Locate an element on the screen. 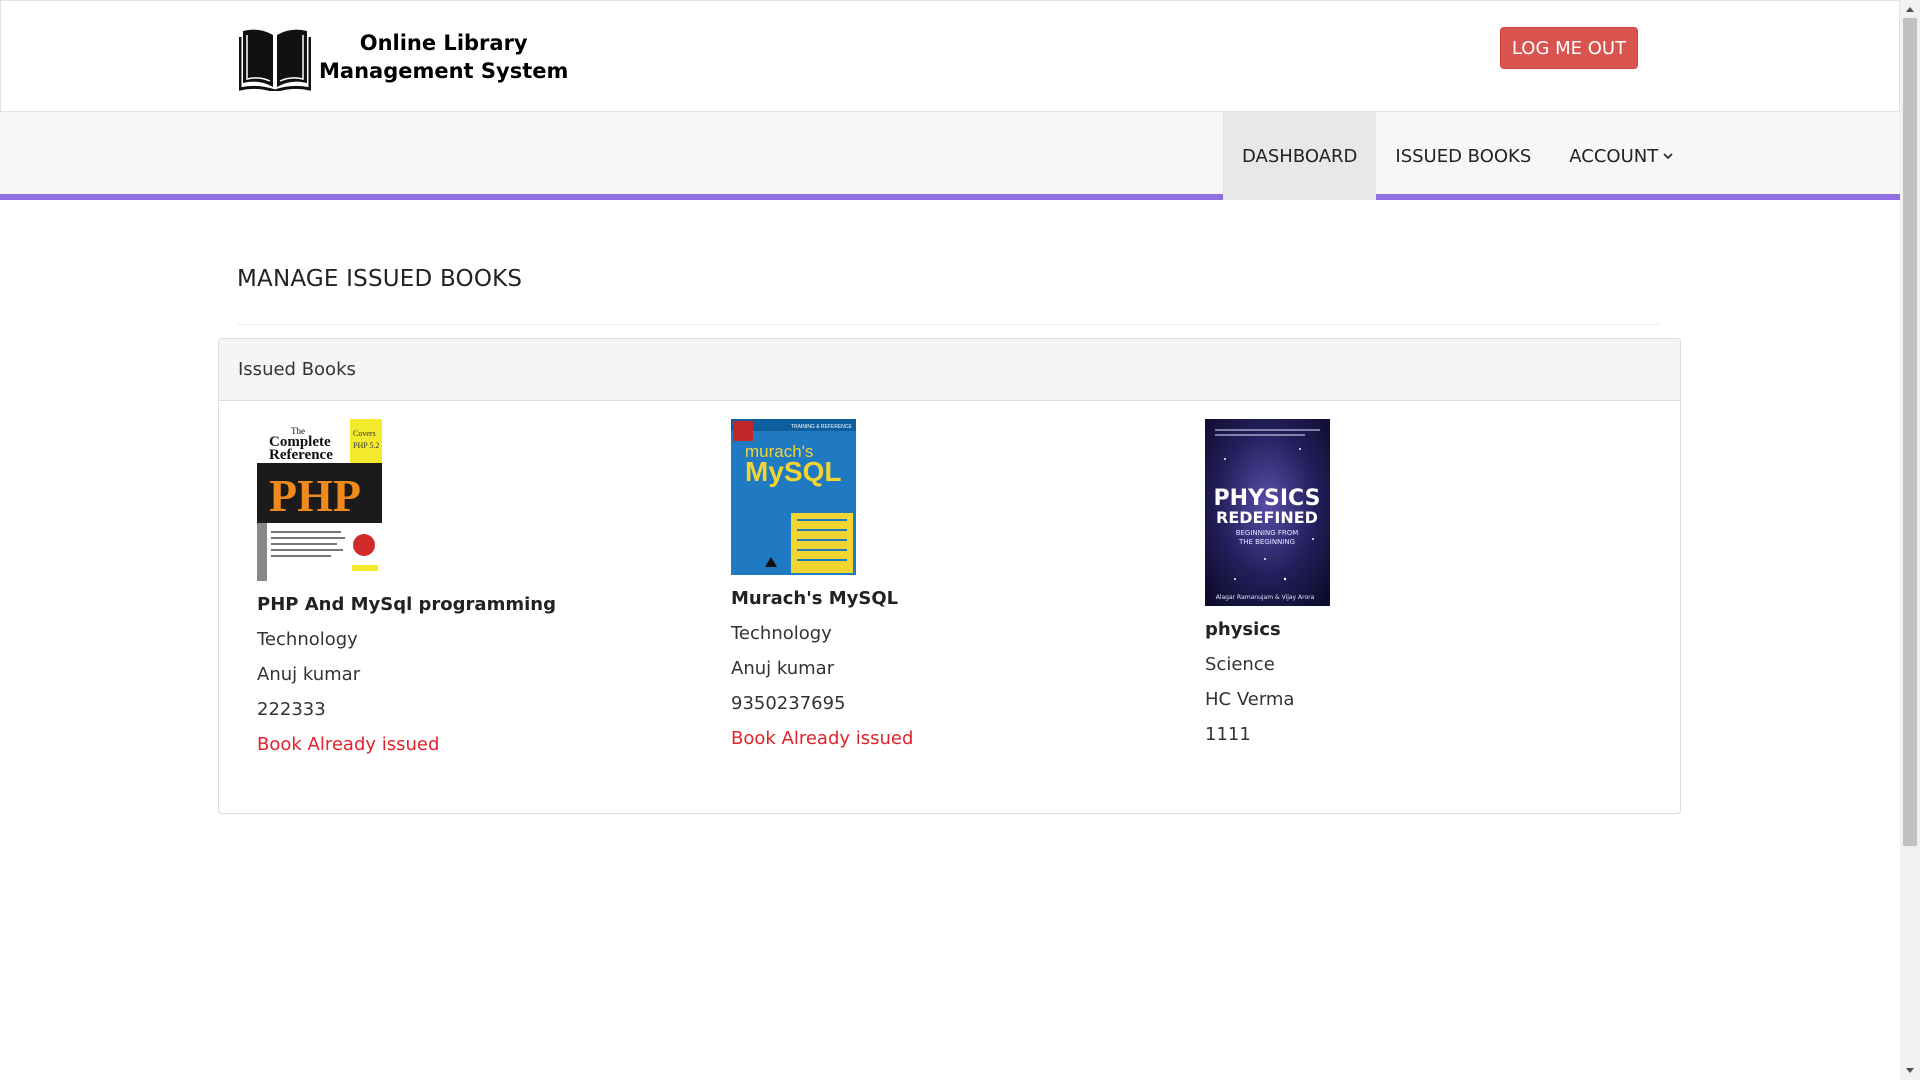 This screenshot has height=1080, width=1920. scroll-up-arrow-icon is located at coordinates (1910, 9).